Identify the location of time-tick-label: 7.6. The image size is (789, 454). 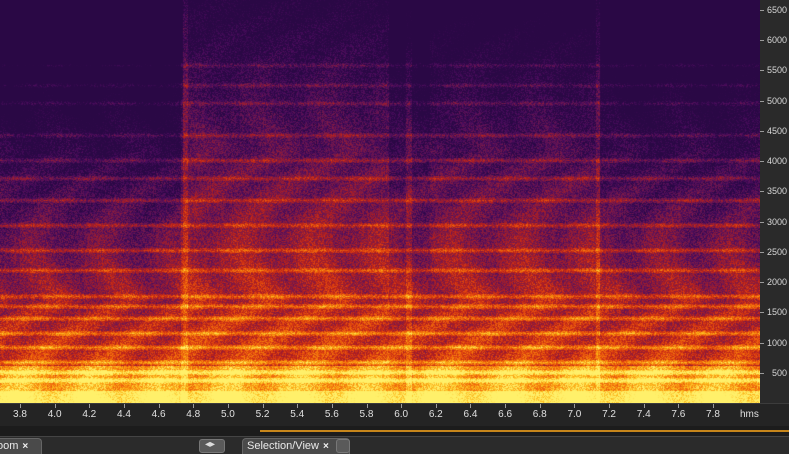
(678, 414).